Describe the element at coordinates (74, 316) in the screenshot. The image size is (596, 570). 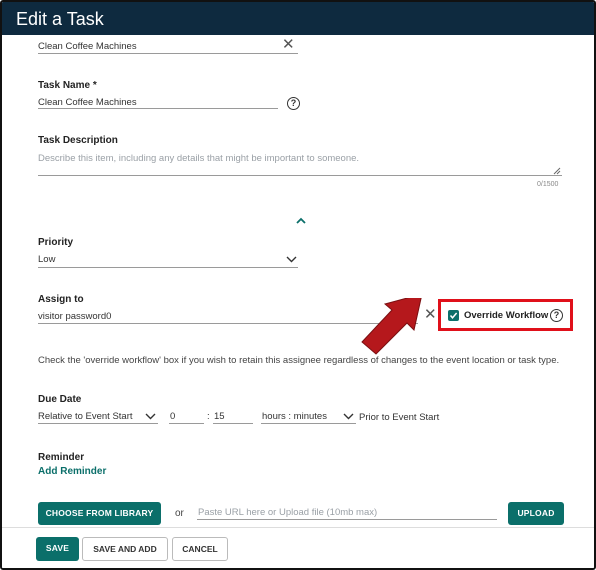
I see `assign-to-input: visitor password0` at that location.